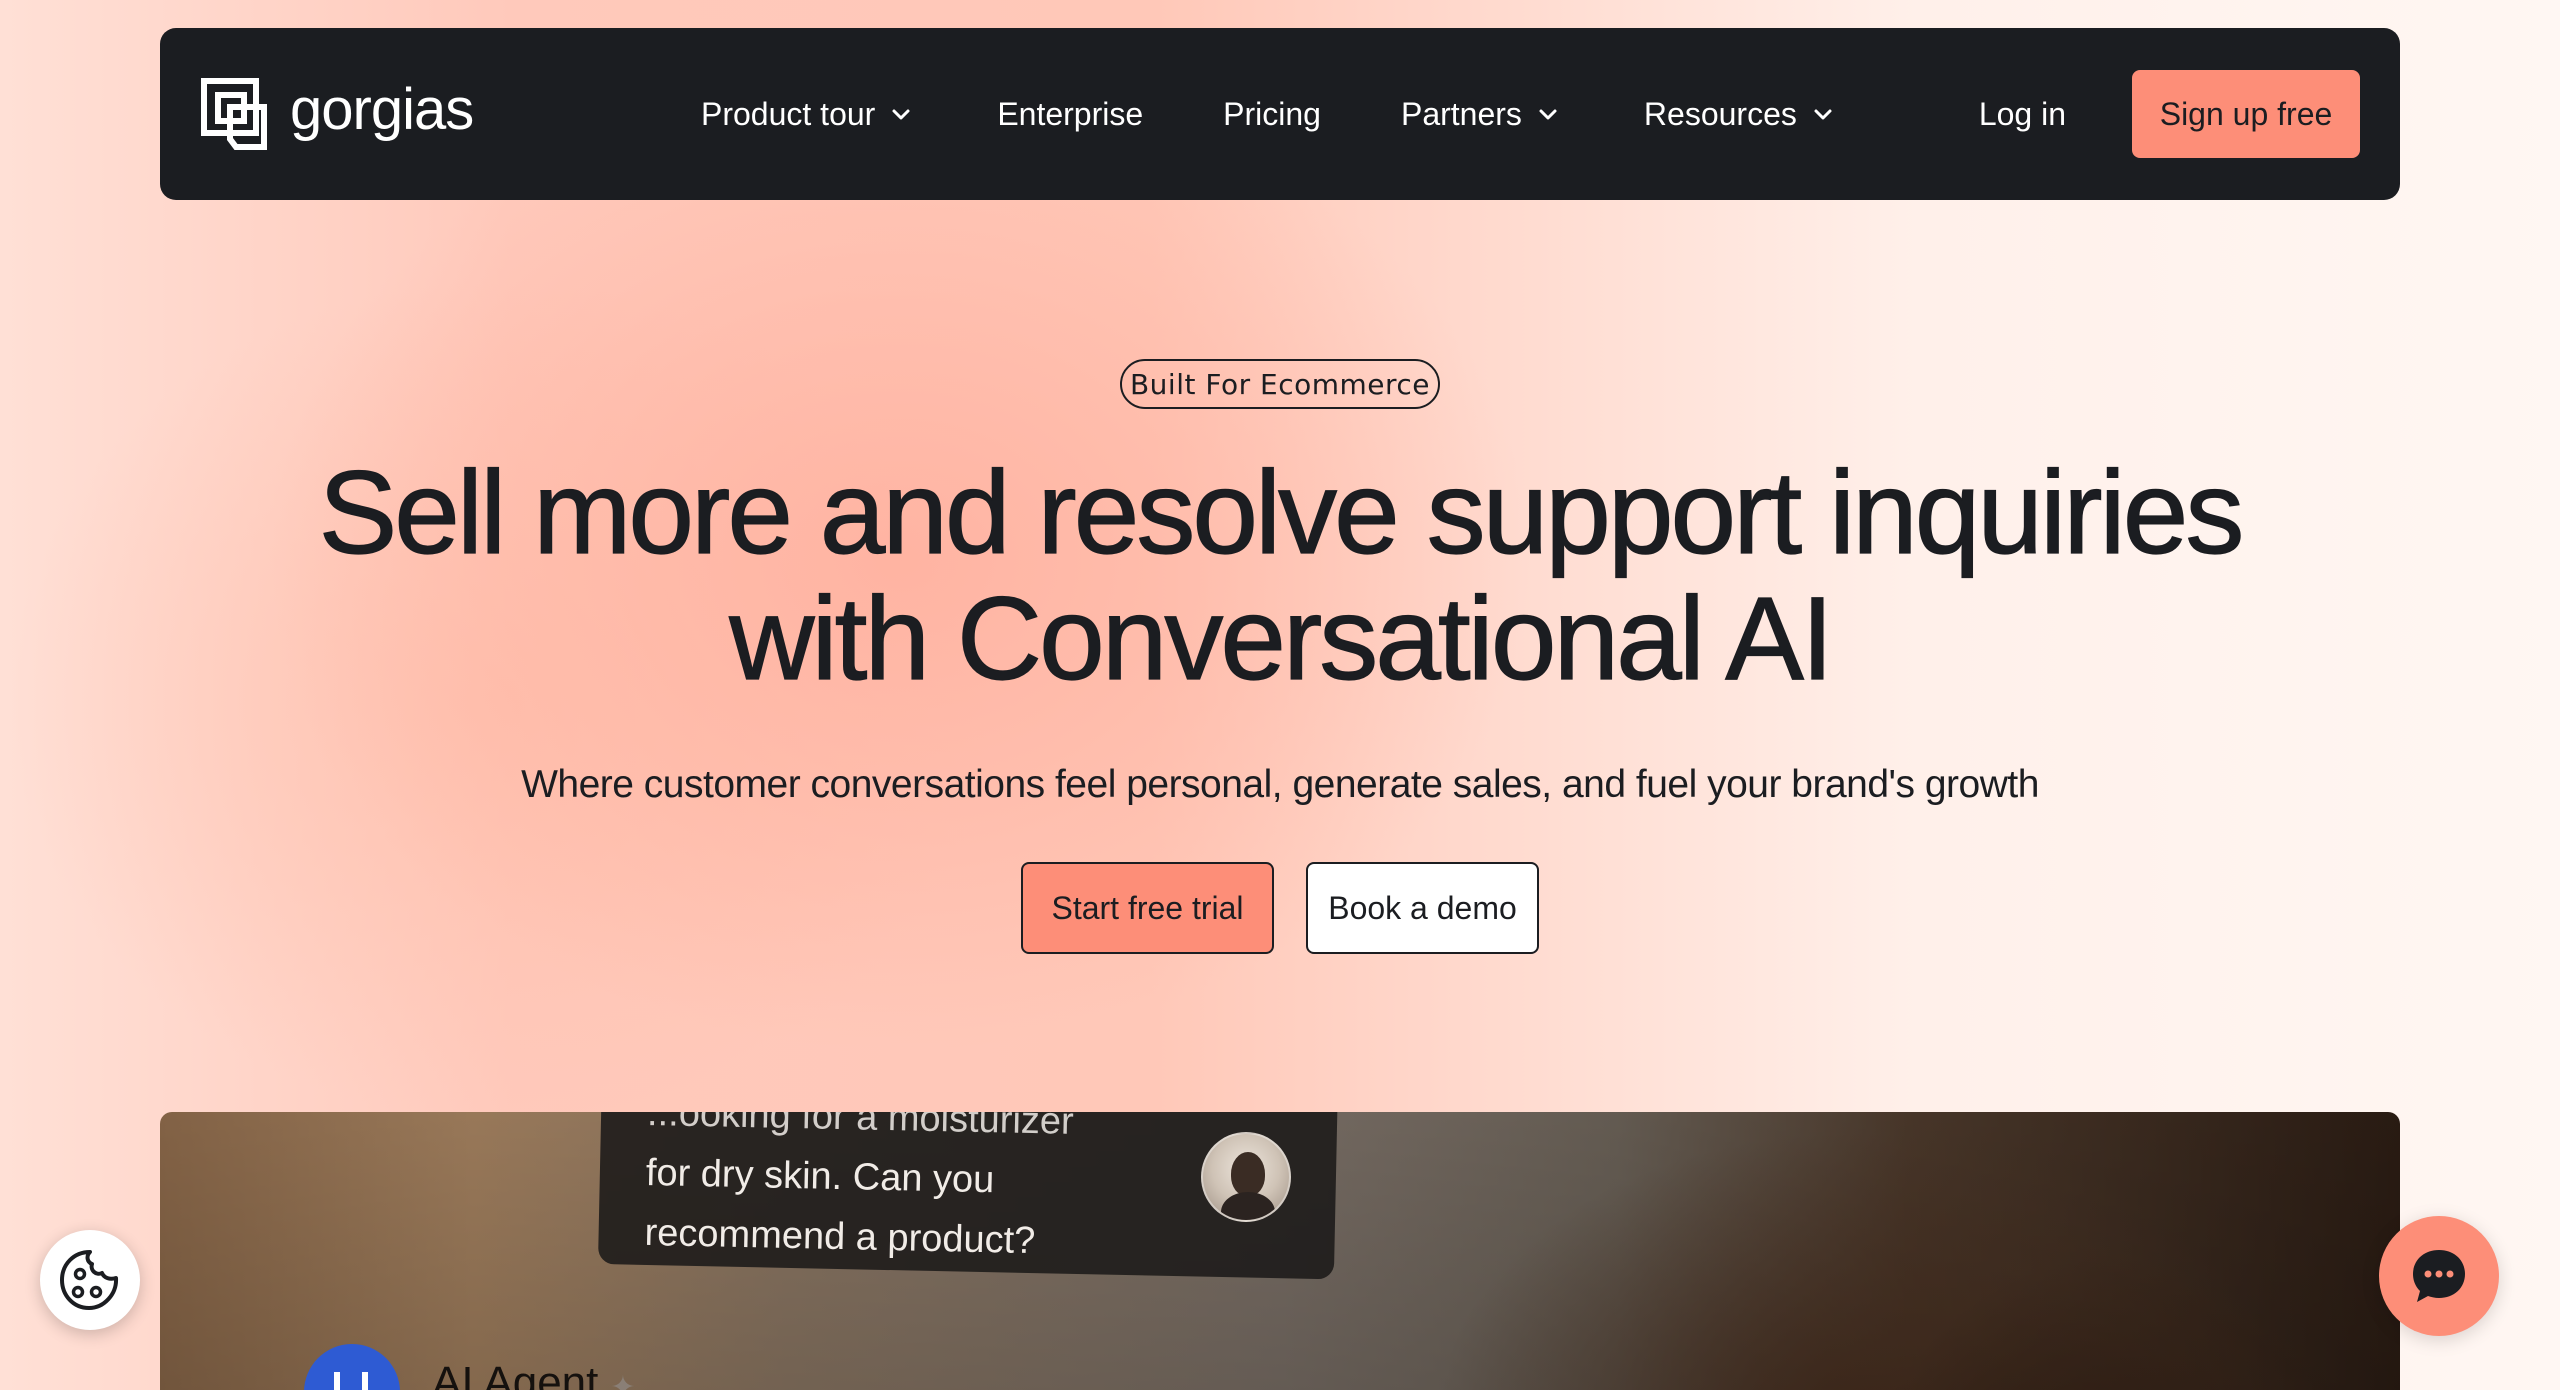 The height and width of the screenshot is (1390, 2560). I want to click on cookie-icon, so click(89, 1280).